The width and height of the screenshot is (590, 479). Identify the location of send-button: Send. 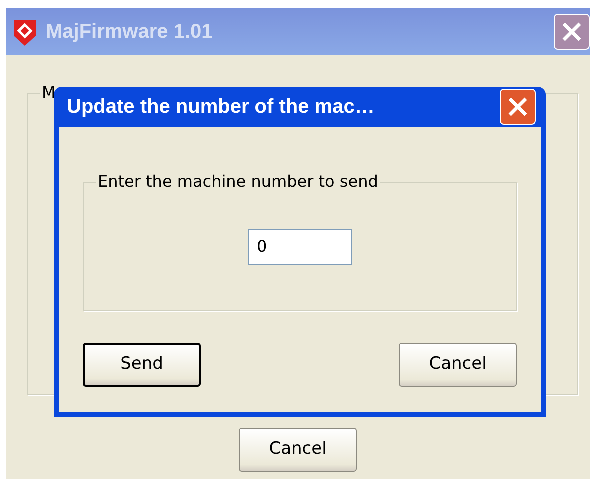
(142, 365).